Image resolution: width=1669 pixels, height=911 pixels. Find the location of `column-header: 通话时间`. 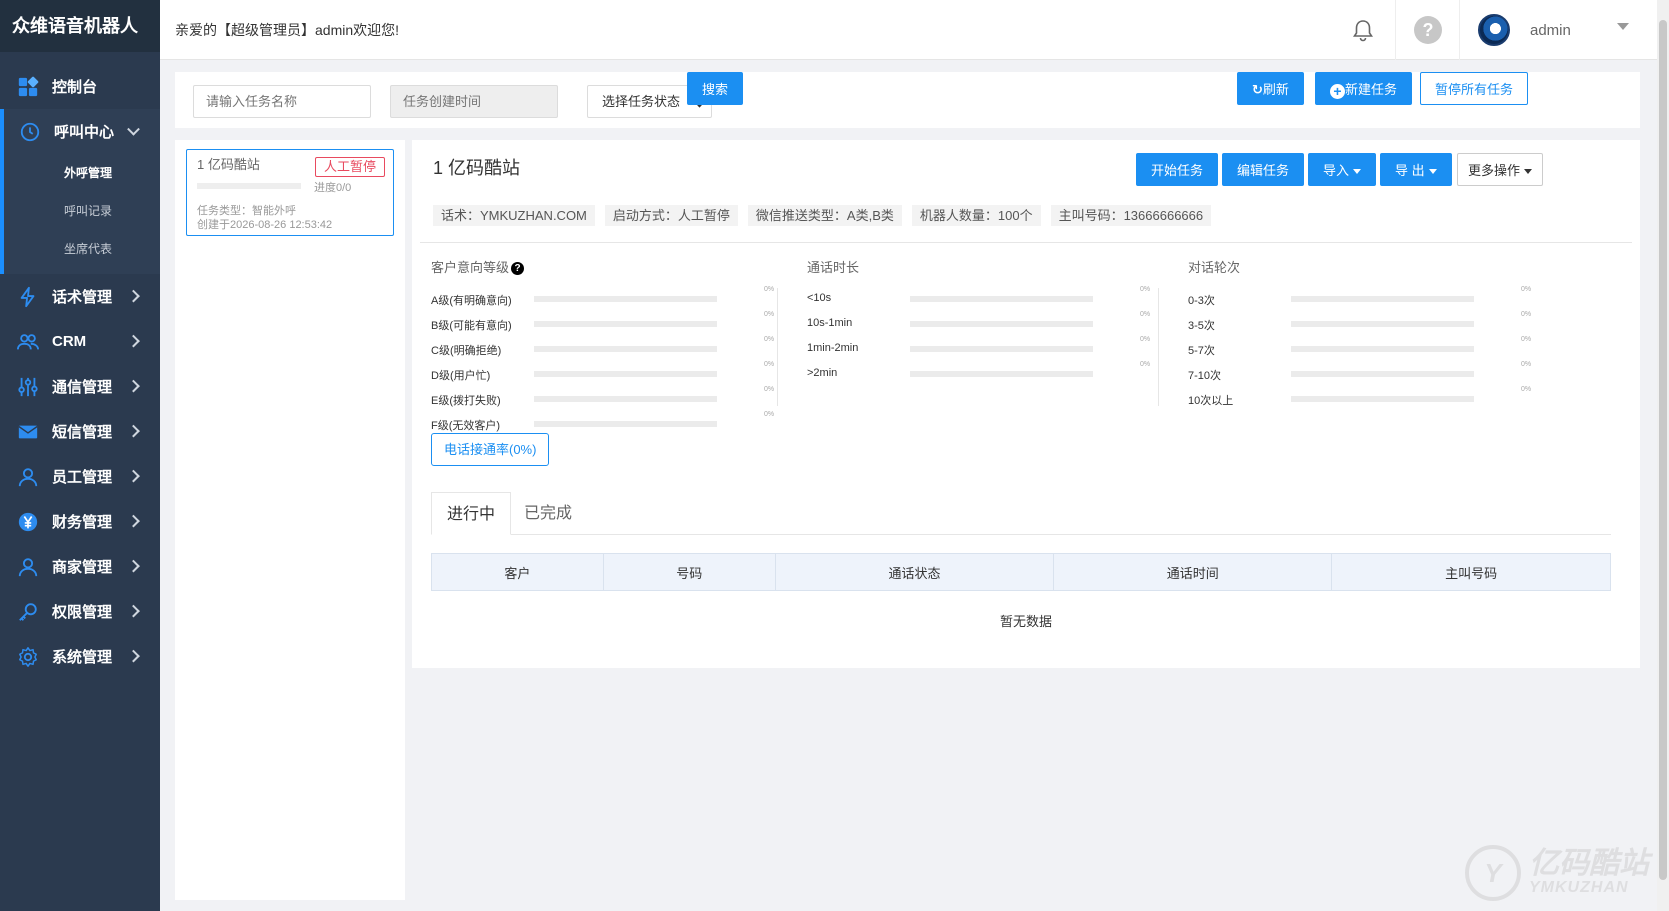

column-header: 通话时间 is located at coordinates (1193, 572).